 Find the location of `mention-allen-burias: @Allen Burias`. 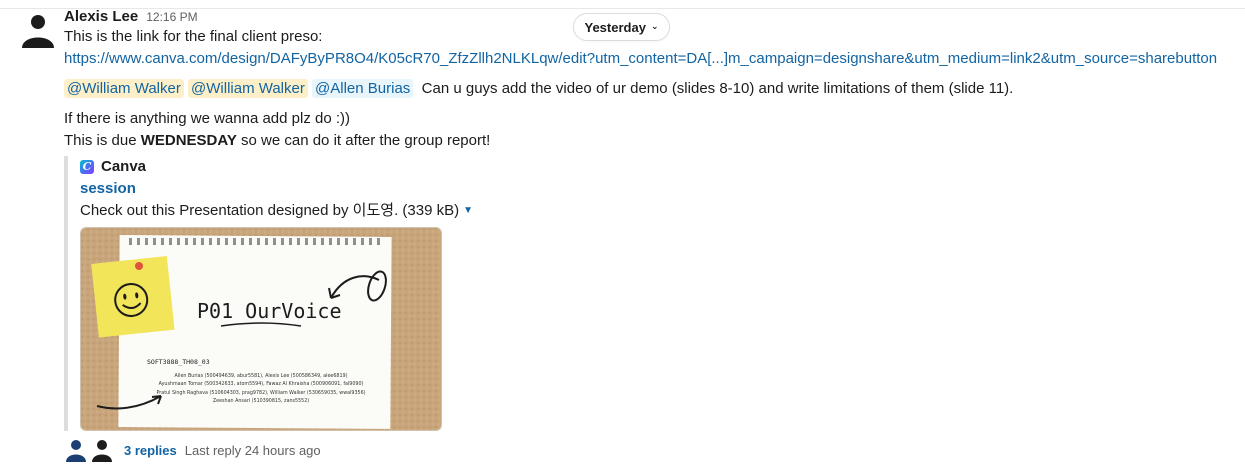

mention-allen-burias: @Allen Burias is located at coordinates (363, 88).